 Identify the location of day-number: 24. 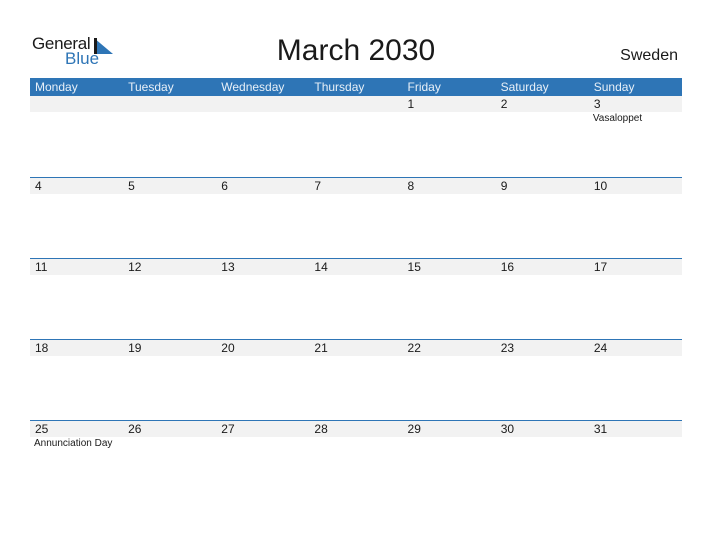
(600, 348).